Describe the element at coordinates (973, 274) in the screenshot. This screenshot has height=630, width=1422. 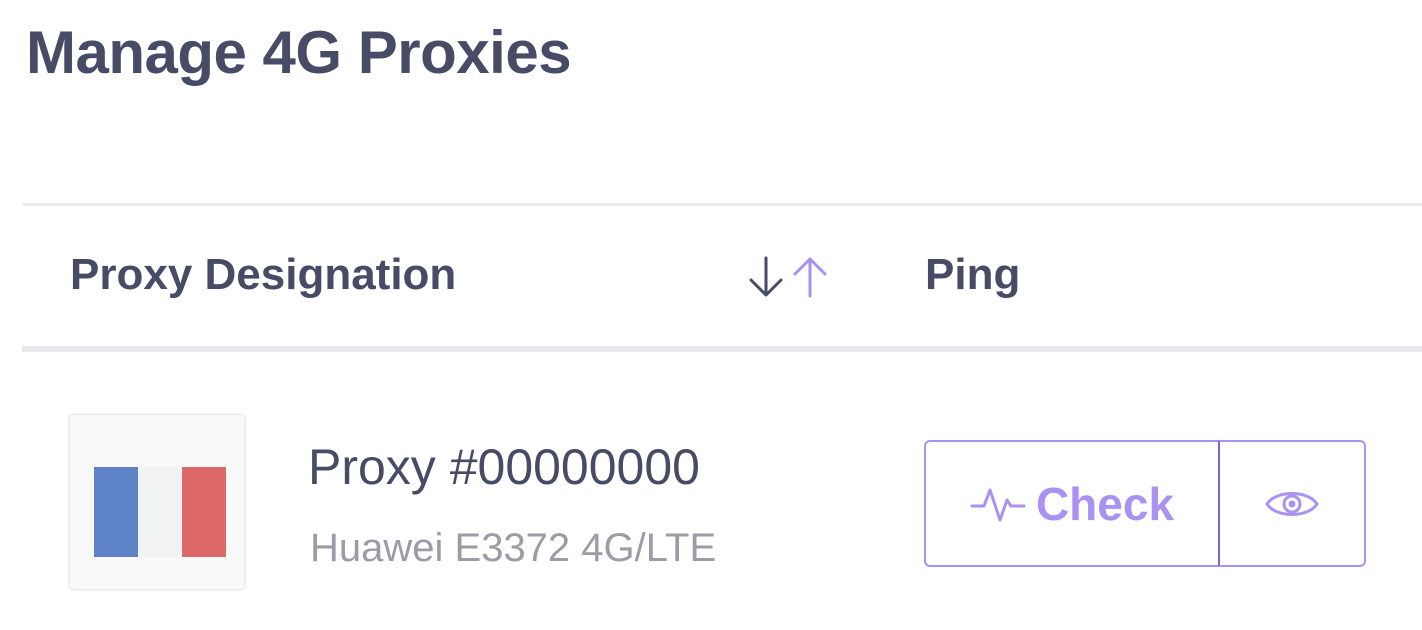
I see `column-header-ping: Ping` at that location.